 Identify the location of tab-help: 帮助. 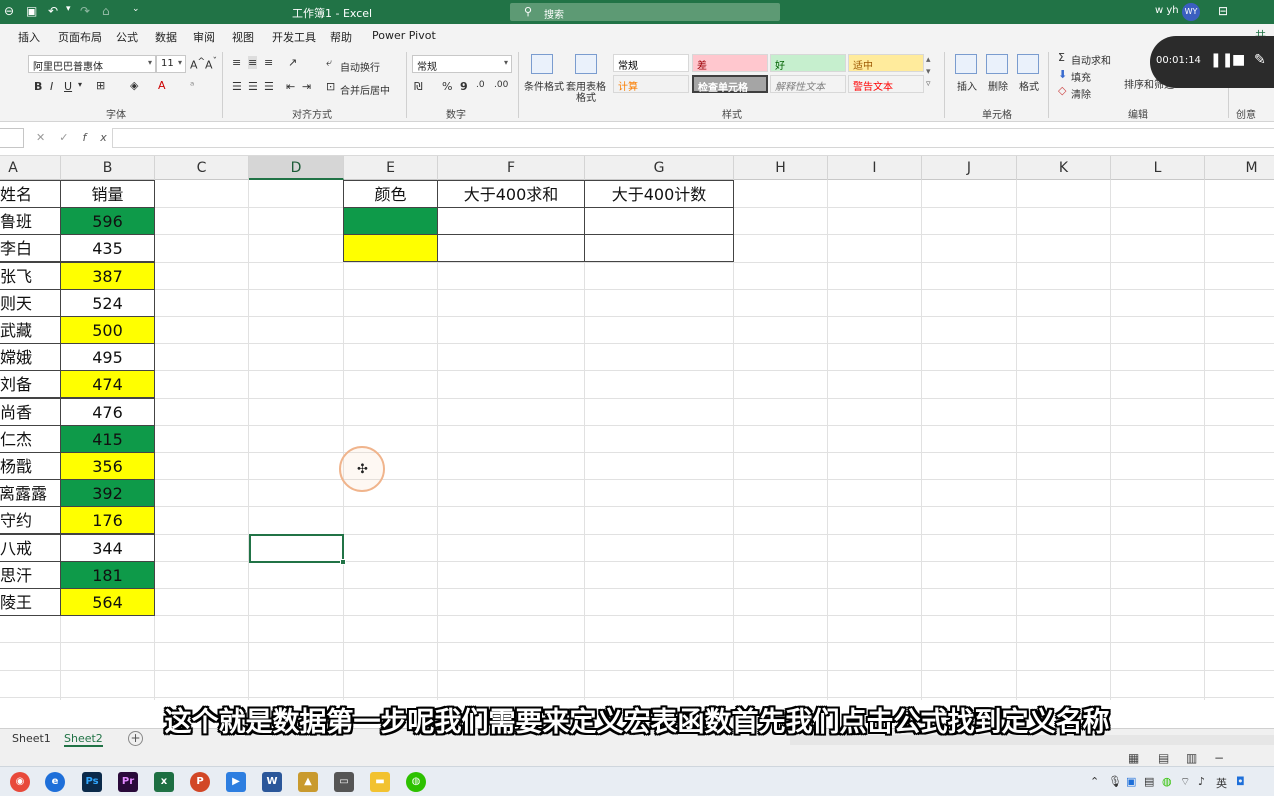
(341, 37).